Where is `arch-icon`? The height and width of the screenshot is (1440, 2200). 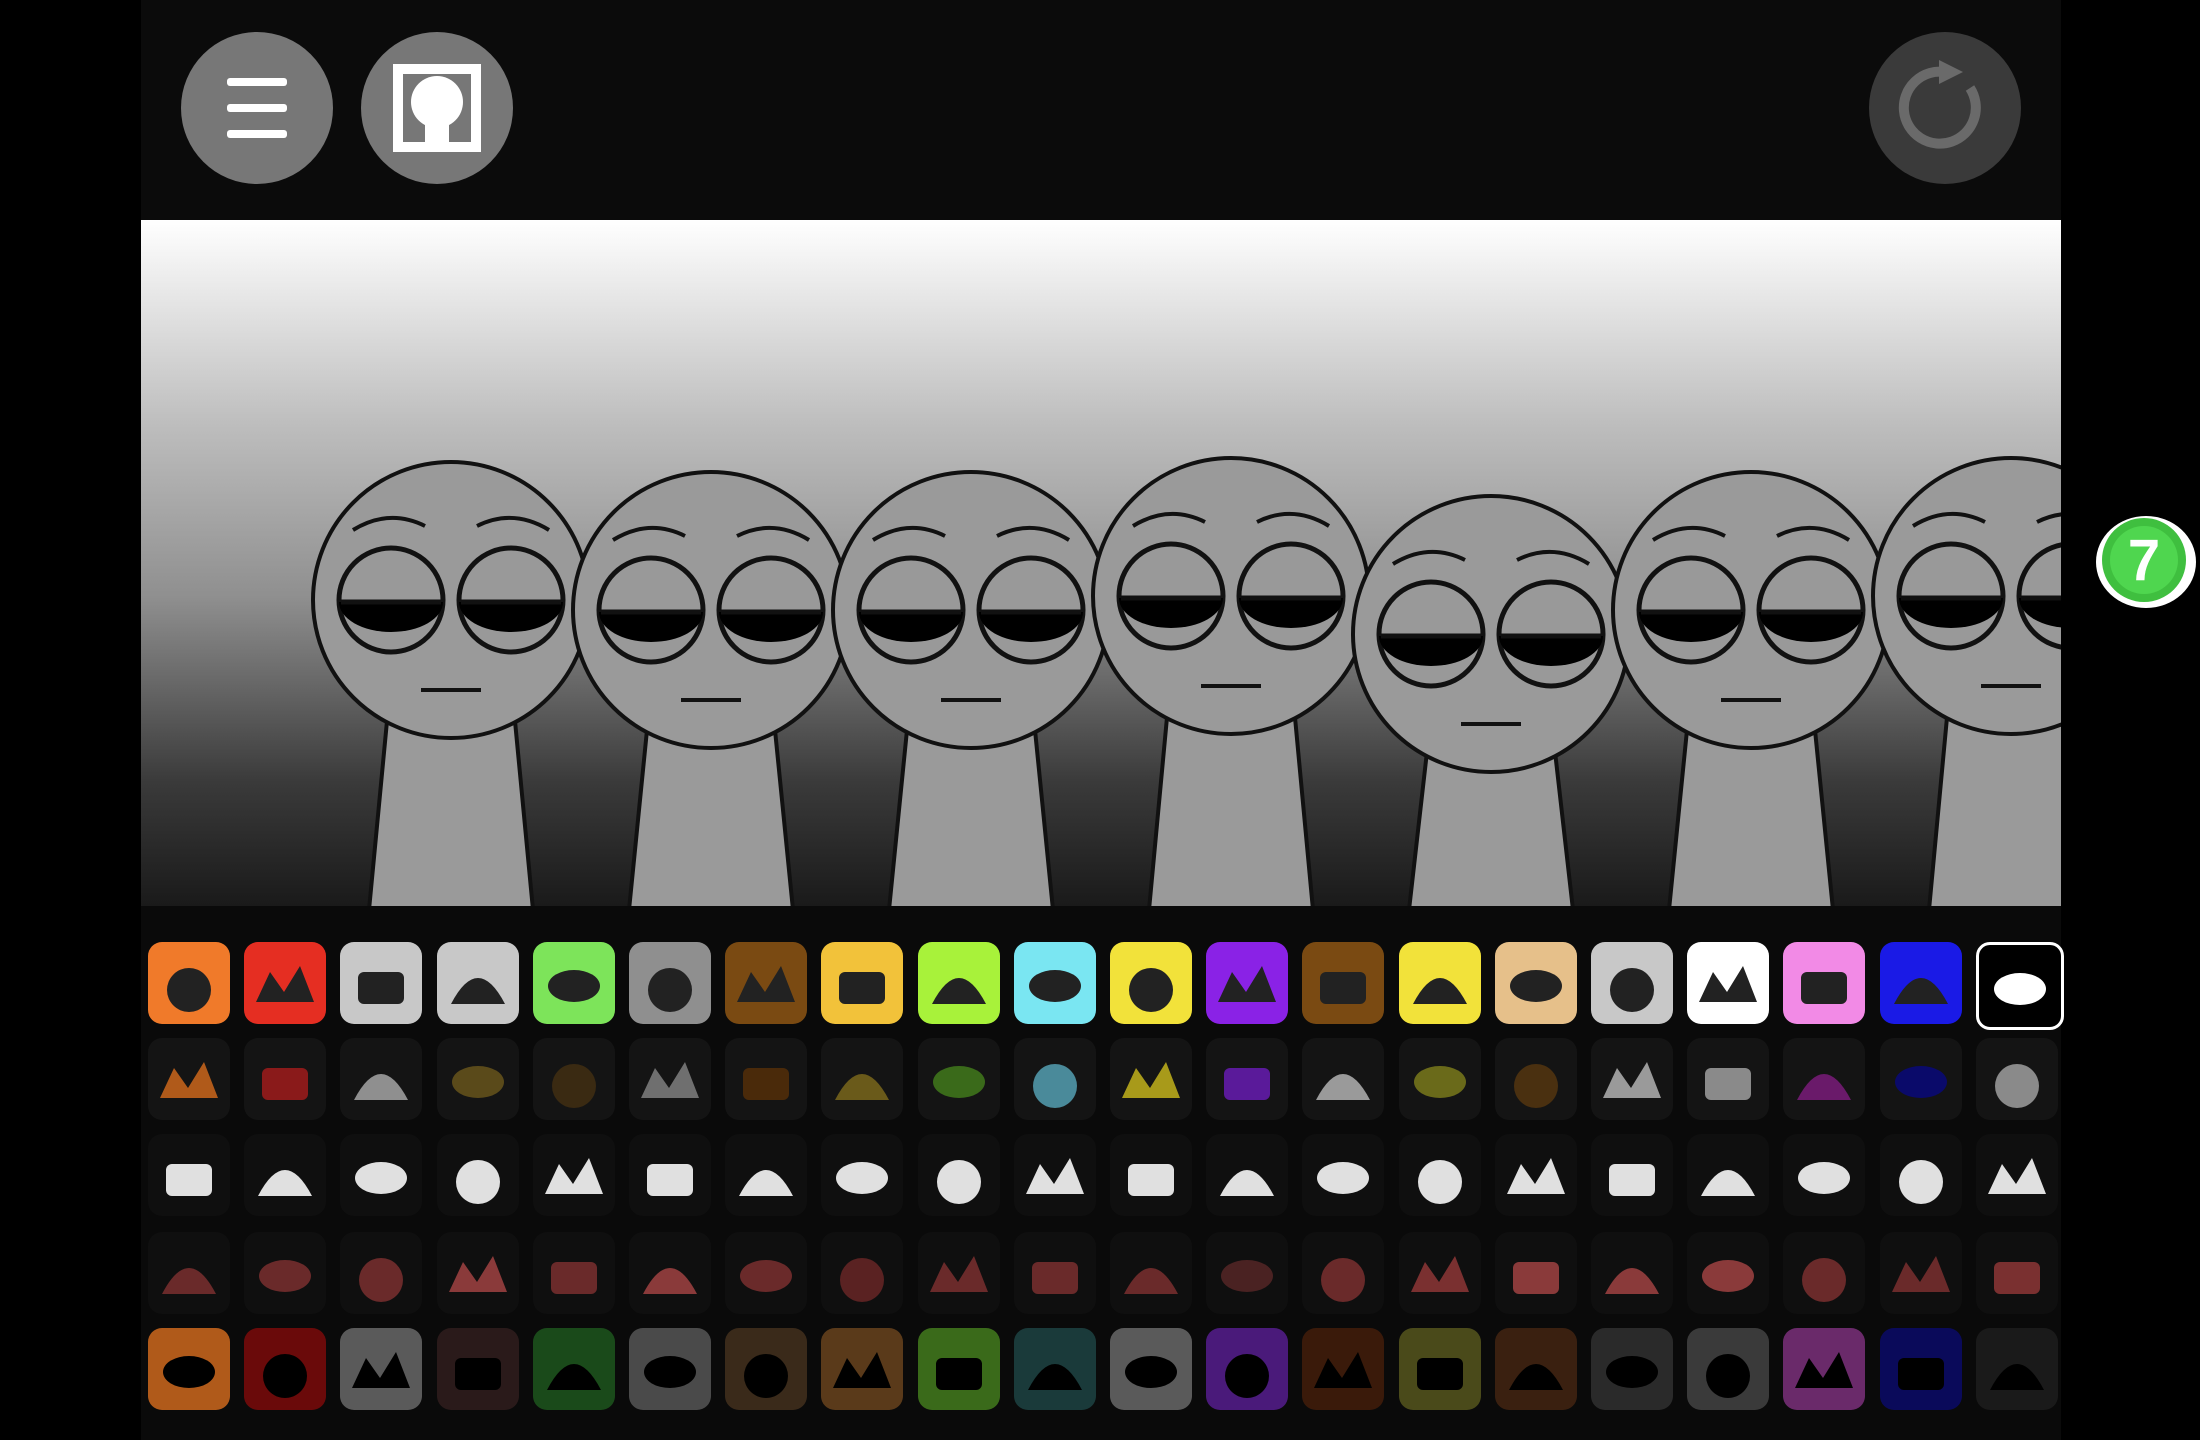 arch-icon is located at coordinates (1247, 1175).